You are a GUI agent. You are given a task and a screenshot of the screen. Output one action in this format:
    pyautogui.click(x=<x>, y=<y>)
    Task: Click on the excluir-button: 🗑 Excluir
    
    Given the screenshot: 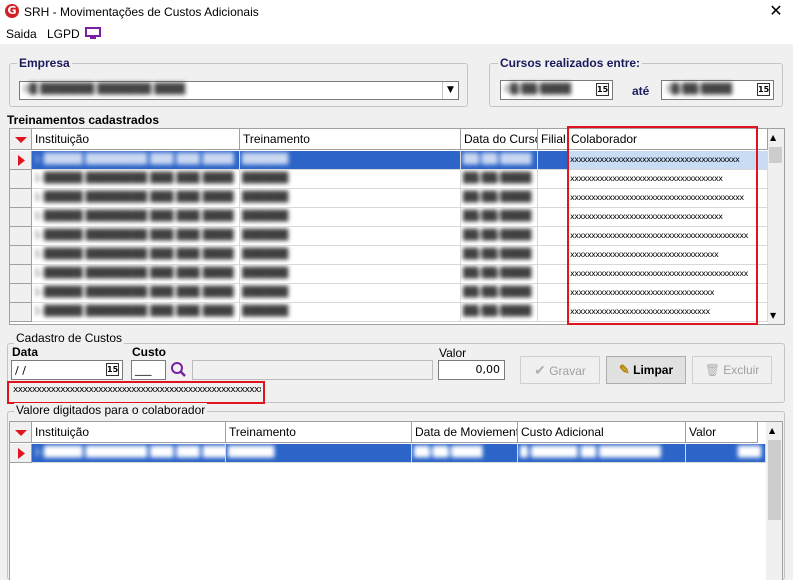 What is the action you would take?
    pyautogui.click(x=732, y=370)
    